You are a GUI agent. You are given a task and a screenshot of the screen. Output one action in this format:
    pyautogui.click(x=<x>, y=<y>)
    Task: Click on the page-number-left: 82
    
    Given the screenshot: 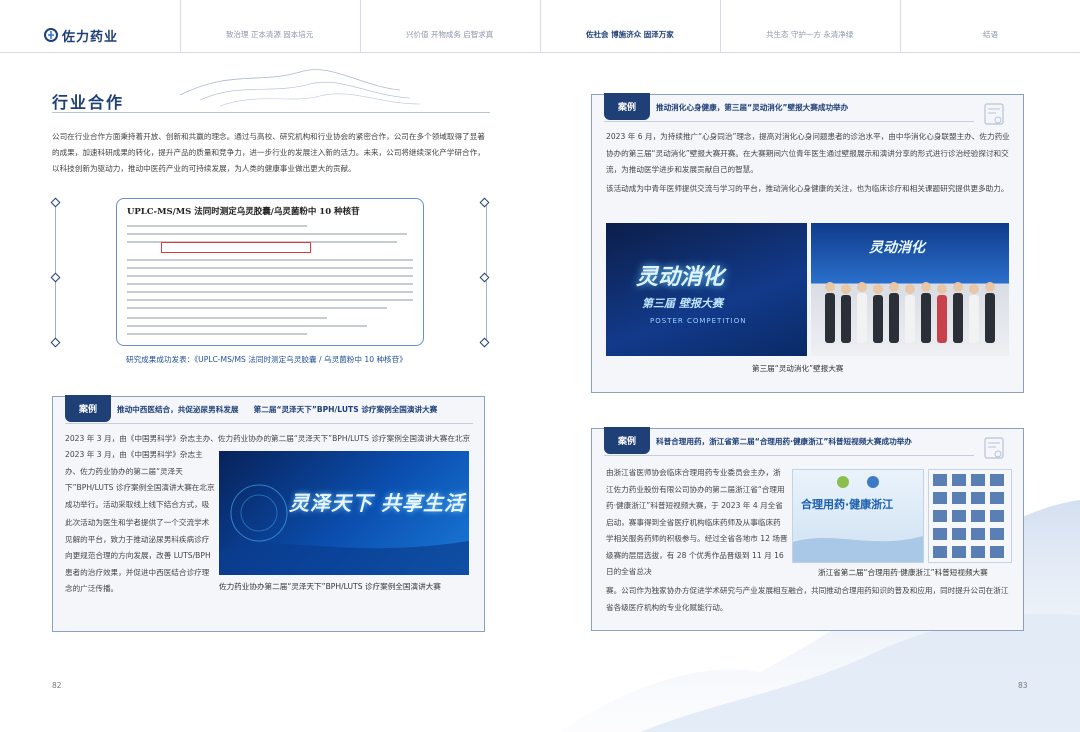 What is the action you would take?
    pyautogui.click(x=57, y=685)
    